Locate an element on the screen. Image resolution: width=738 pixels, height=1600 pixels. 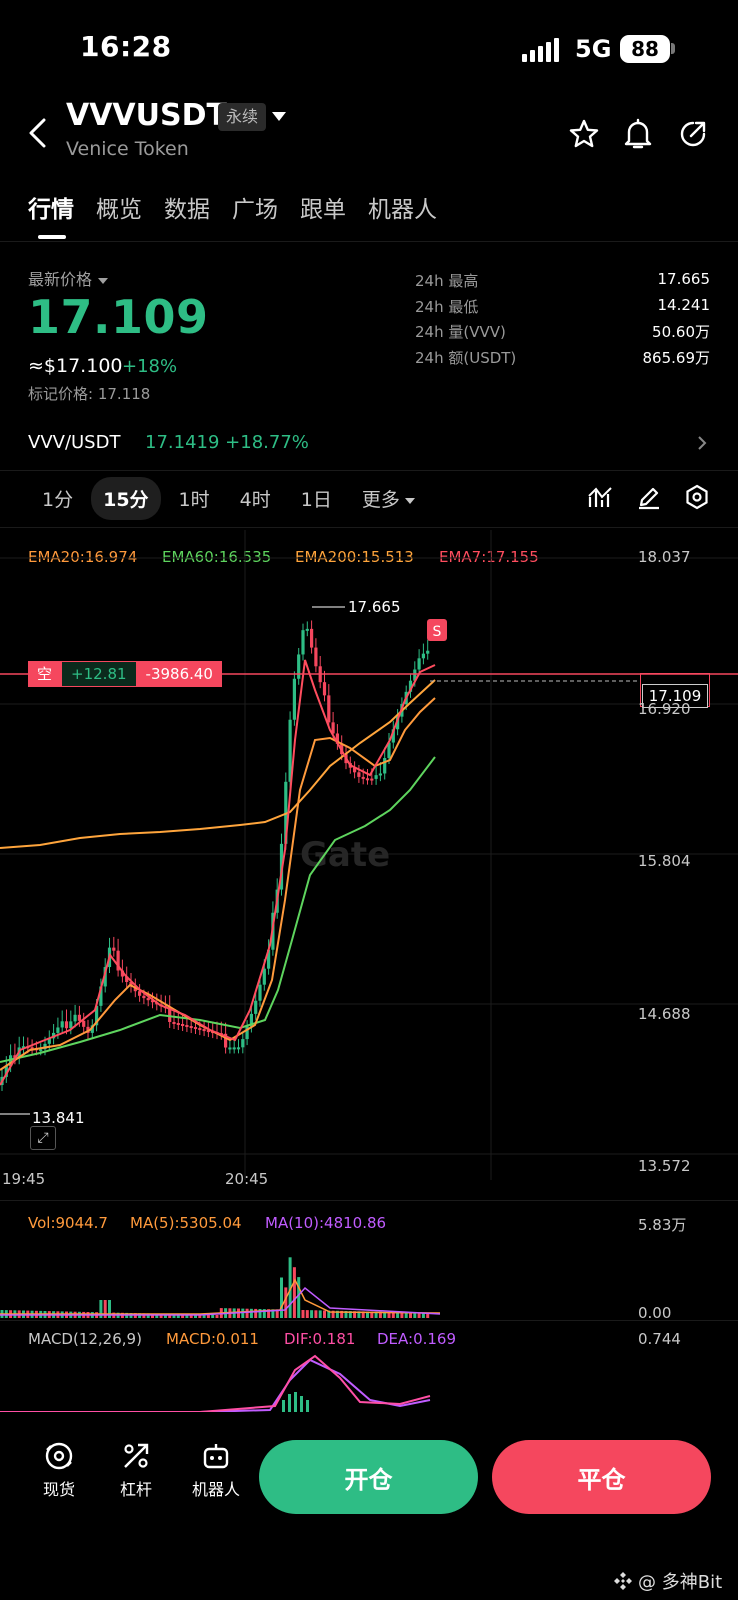
tf-1d: 1日 is located at coordinates (316, 498).